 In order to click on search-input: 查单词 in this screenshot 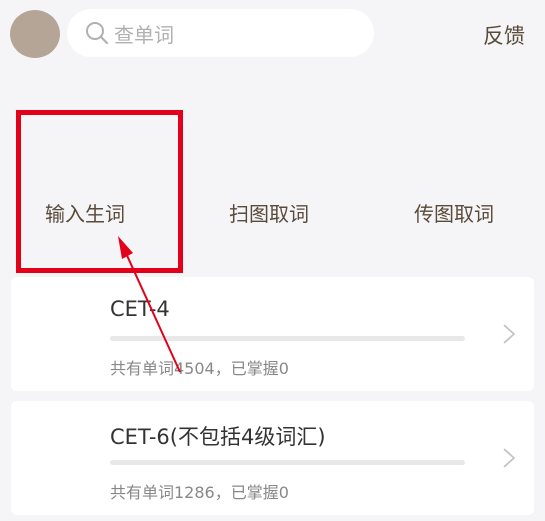, I will do `click(220, 33)`.